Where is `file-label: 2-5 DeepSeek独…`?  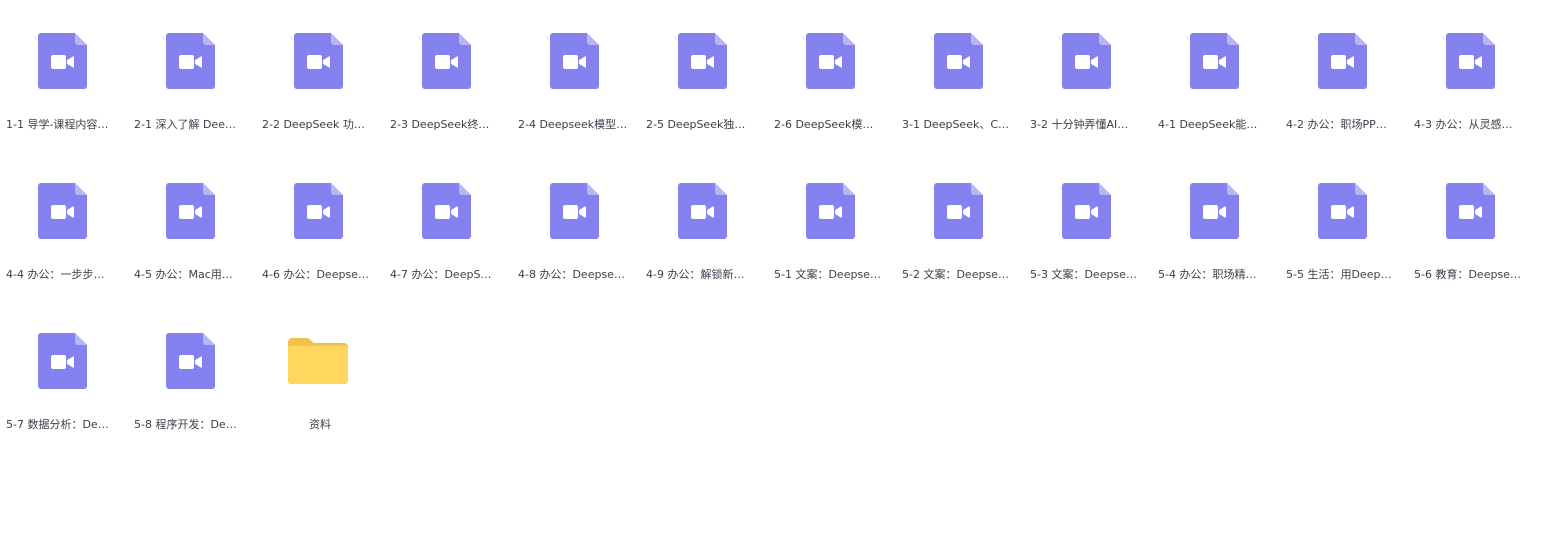 file-label: 2-5 DeepSeek独… is located at coordinates (696, 124).